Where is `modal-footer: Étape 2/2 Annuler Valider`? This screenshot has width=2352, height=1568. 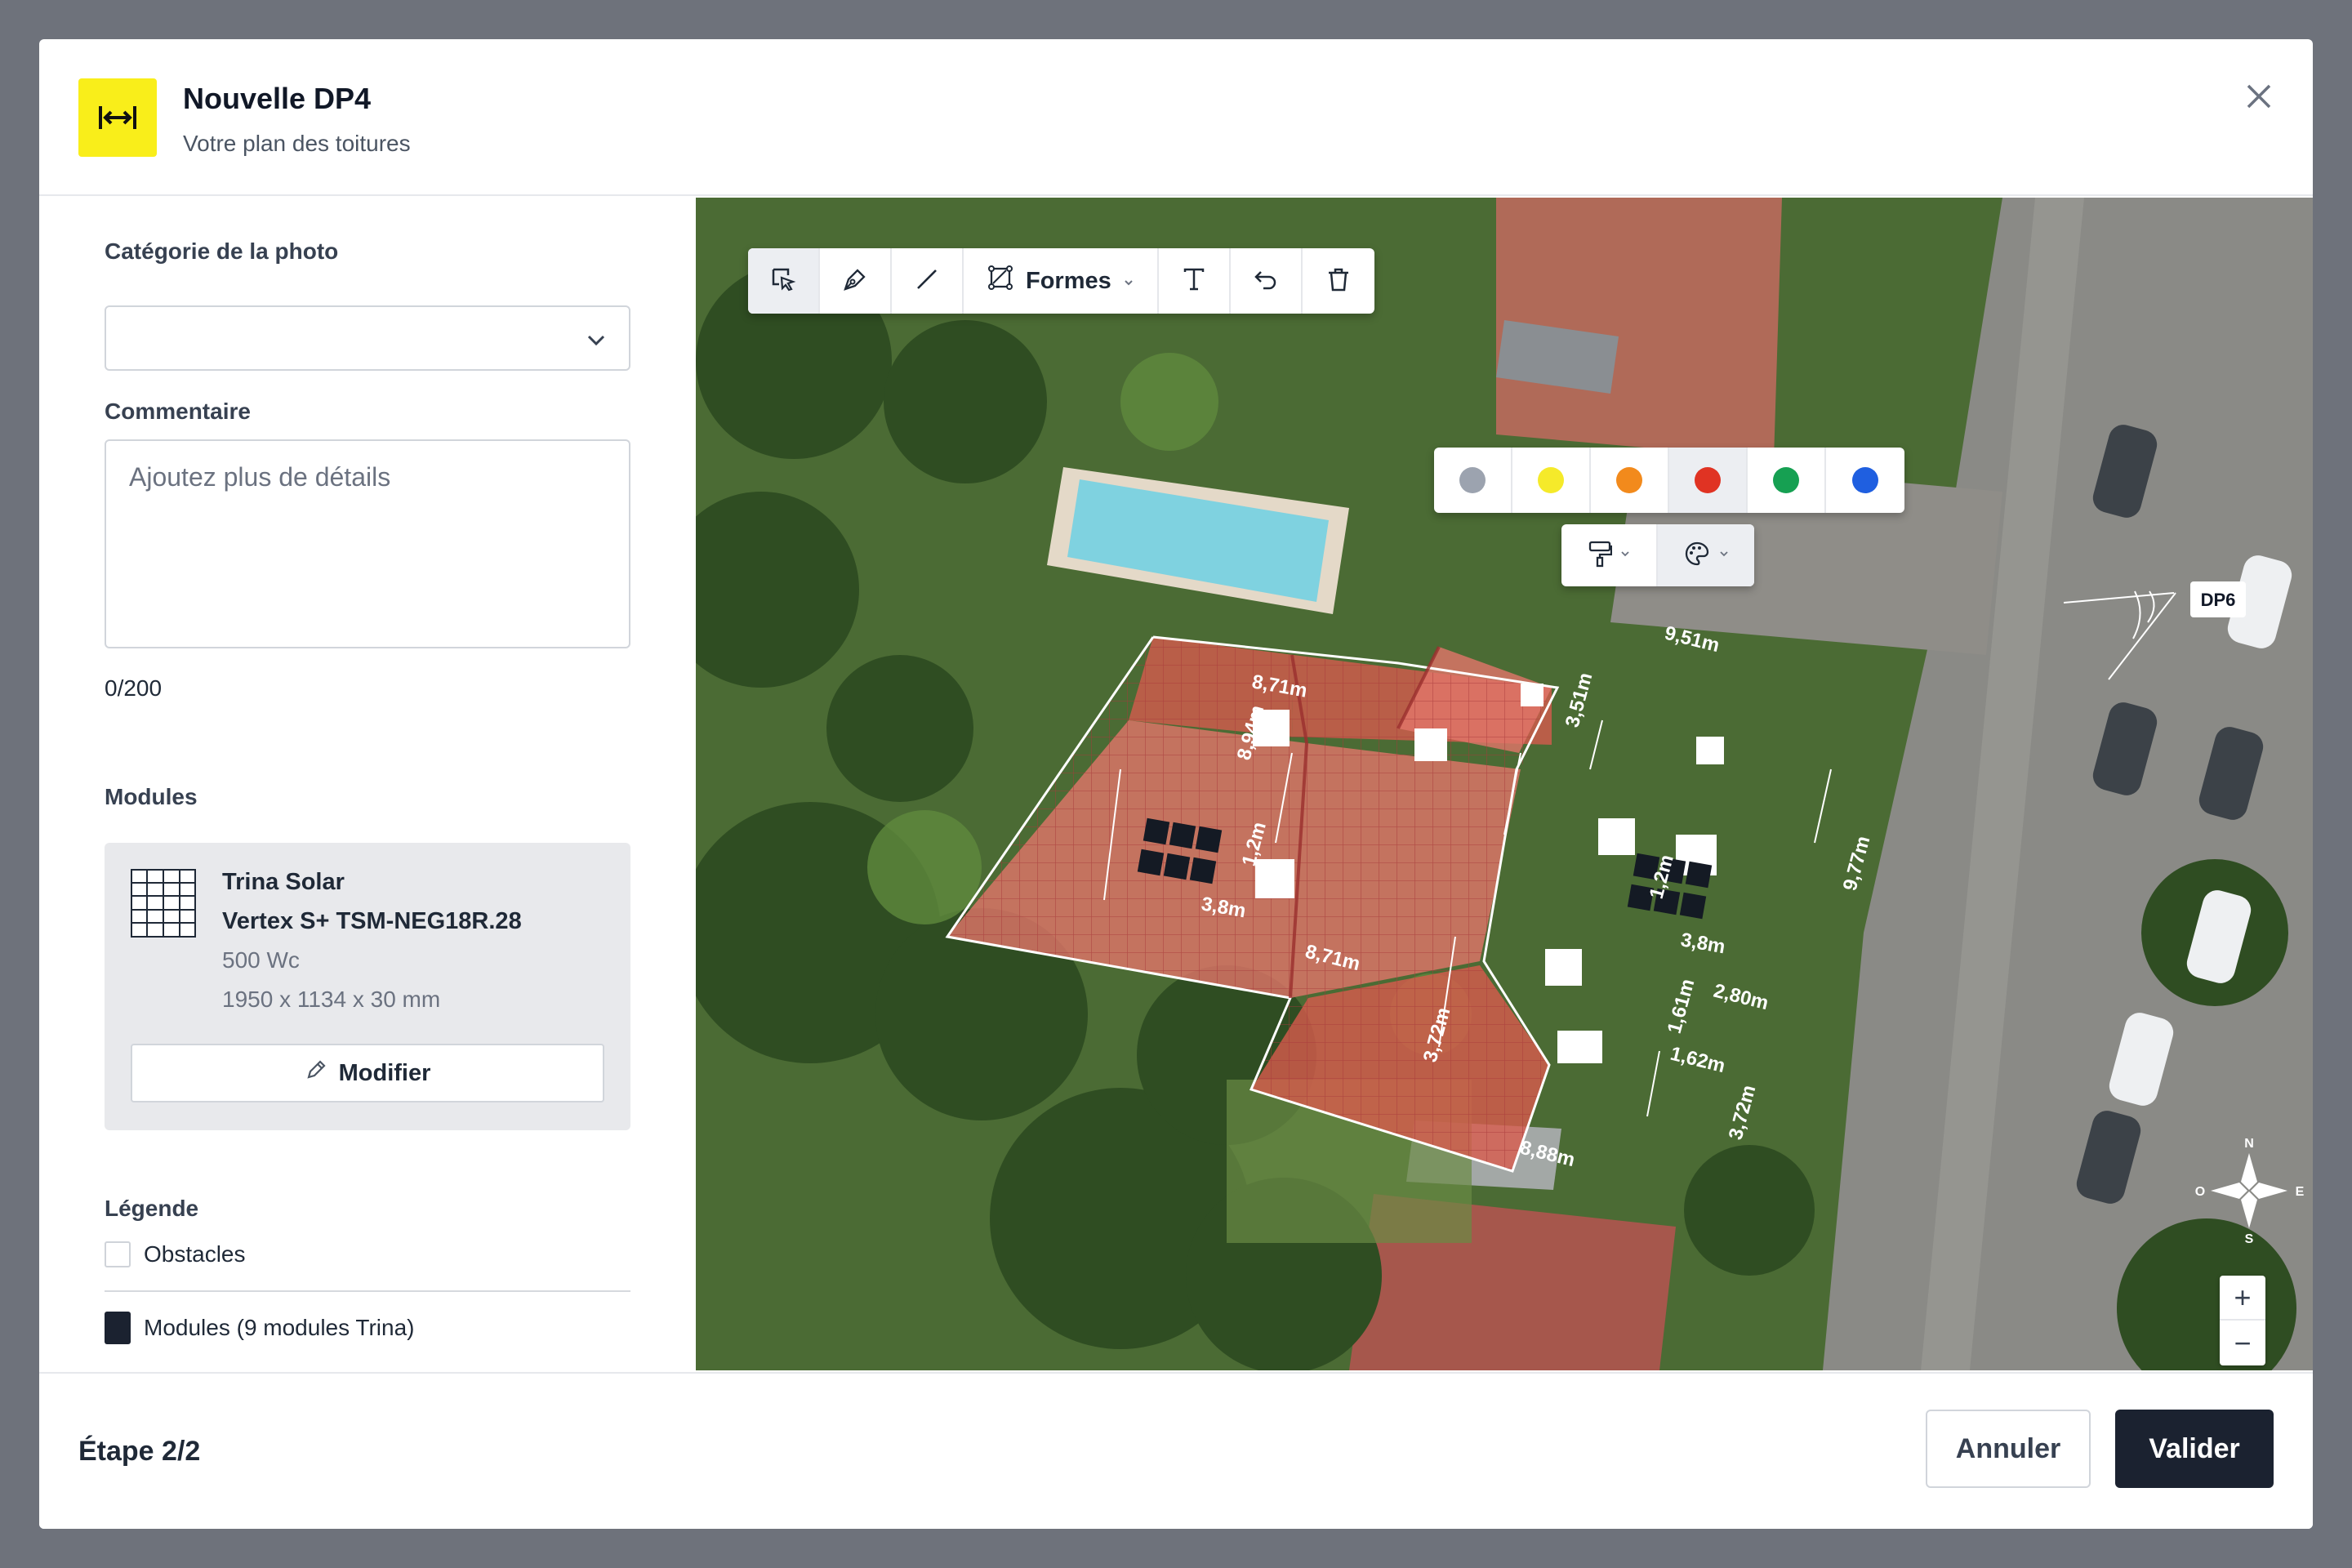 modal-footer: Étape 2/2 Annuler Valider is located at coordinates (1176, 1450).